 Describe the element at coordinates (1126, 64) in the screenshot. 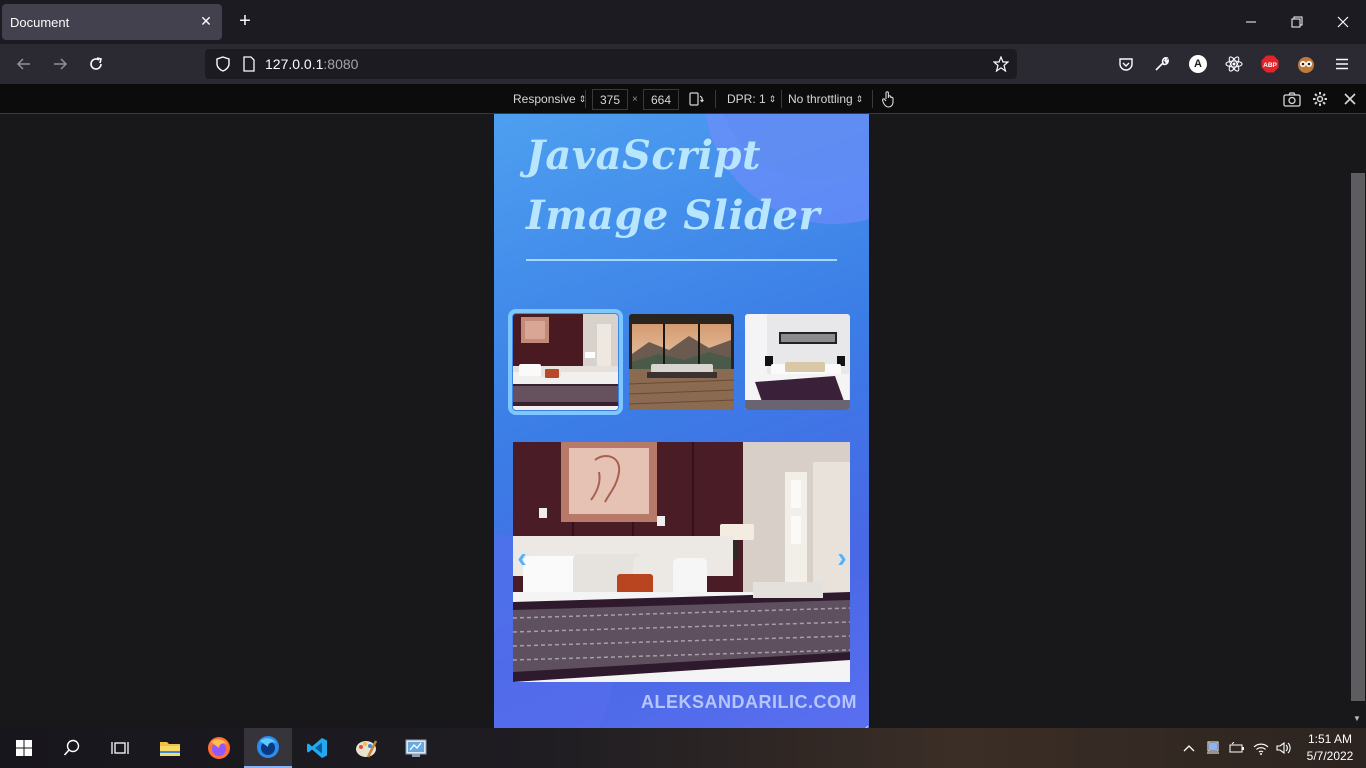

I see `pocket-icon` at that location.